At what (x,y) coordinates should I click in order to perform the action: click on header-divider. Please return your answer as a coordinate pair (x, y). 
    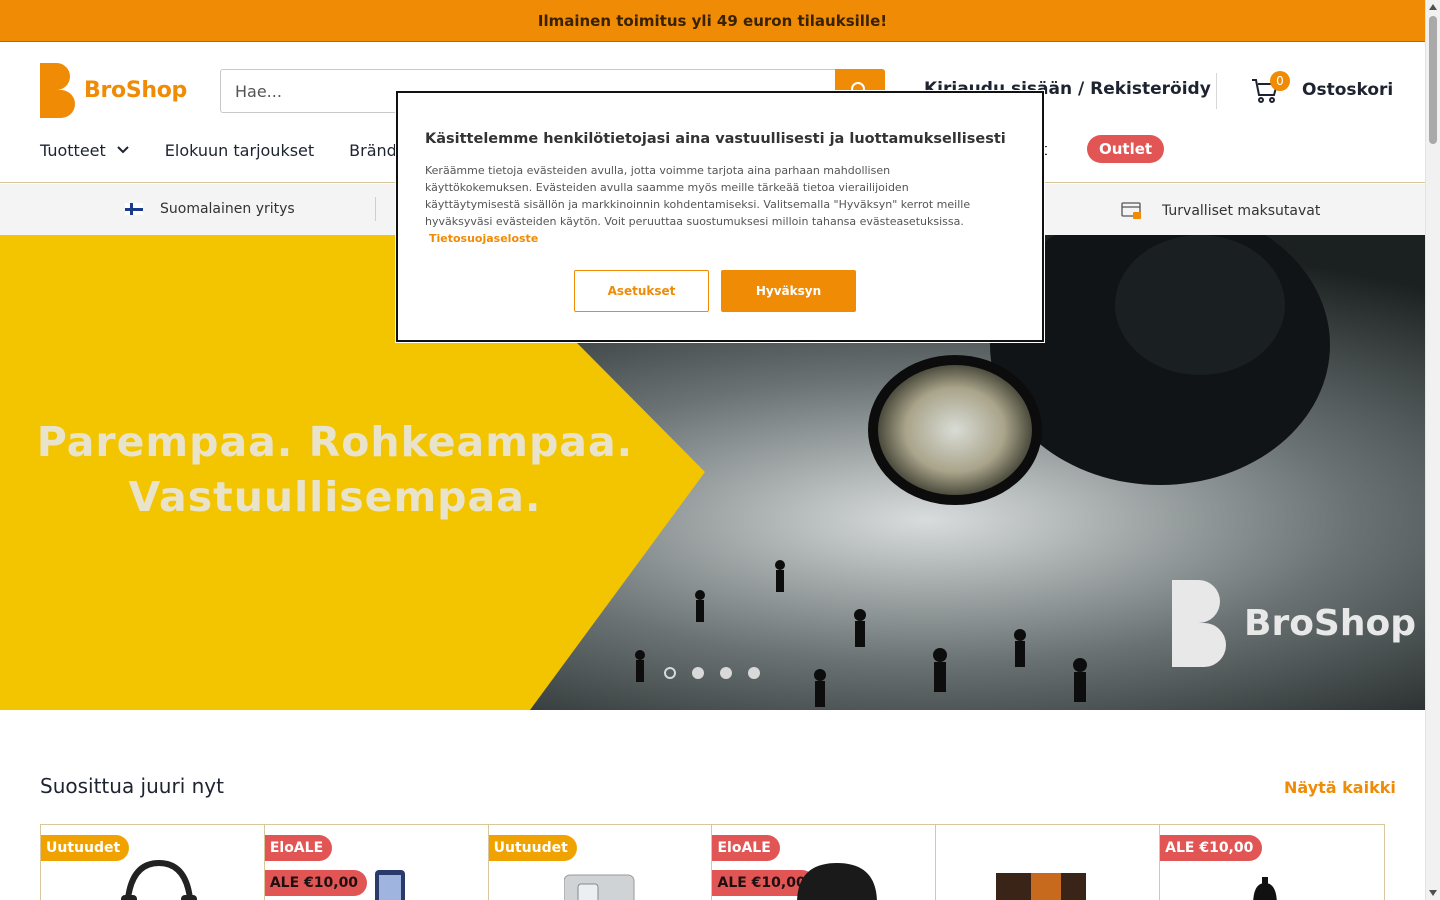
    Looking at the image, I should click on (1216, 91).